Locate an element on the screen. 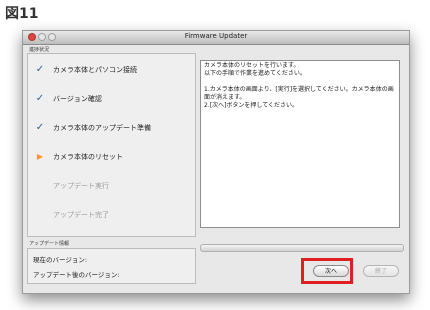  next-button-highlight is located at coordinates (327, 271).